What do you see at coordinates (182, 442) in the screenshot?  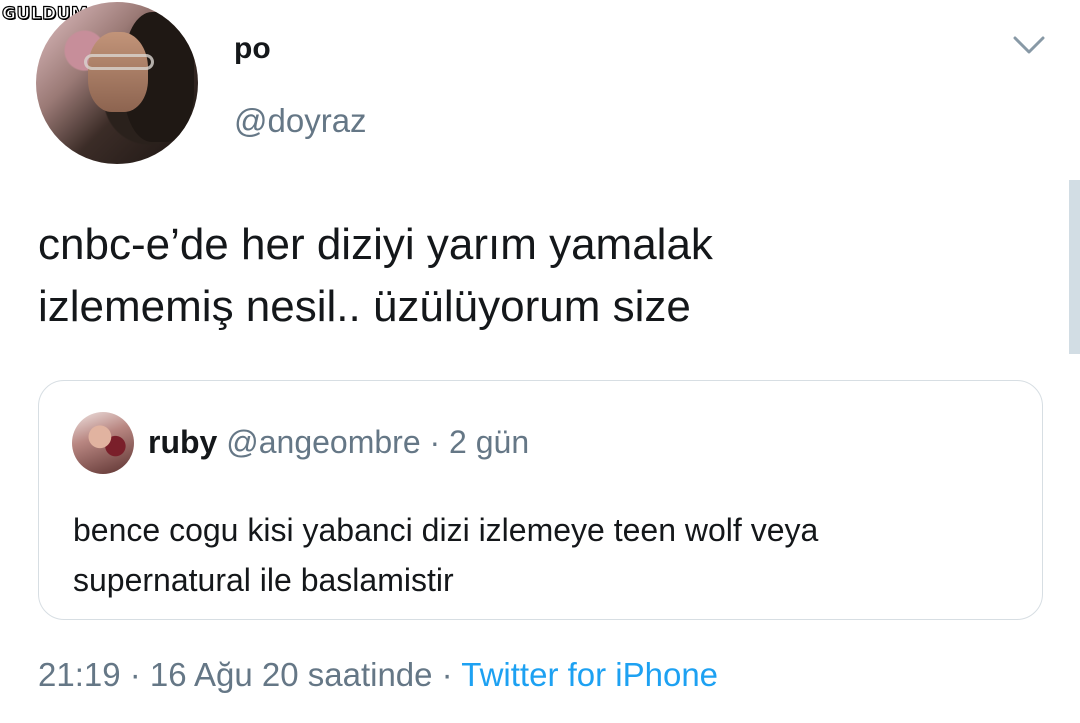 I see `quoted-display-name: ruby` at bounding box center [182, 442].